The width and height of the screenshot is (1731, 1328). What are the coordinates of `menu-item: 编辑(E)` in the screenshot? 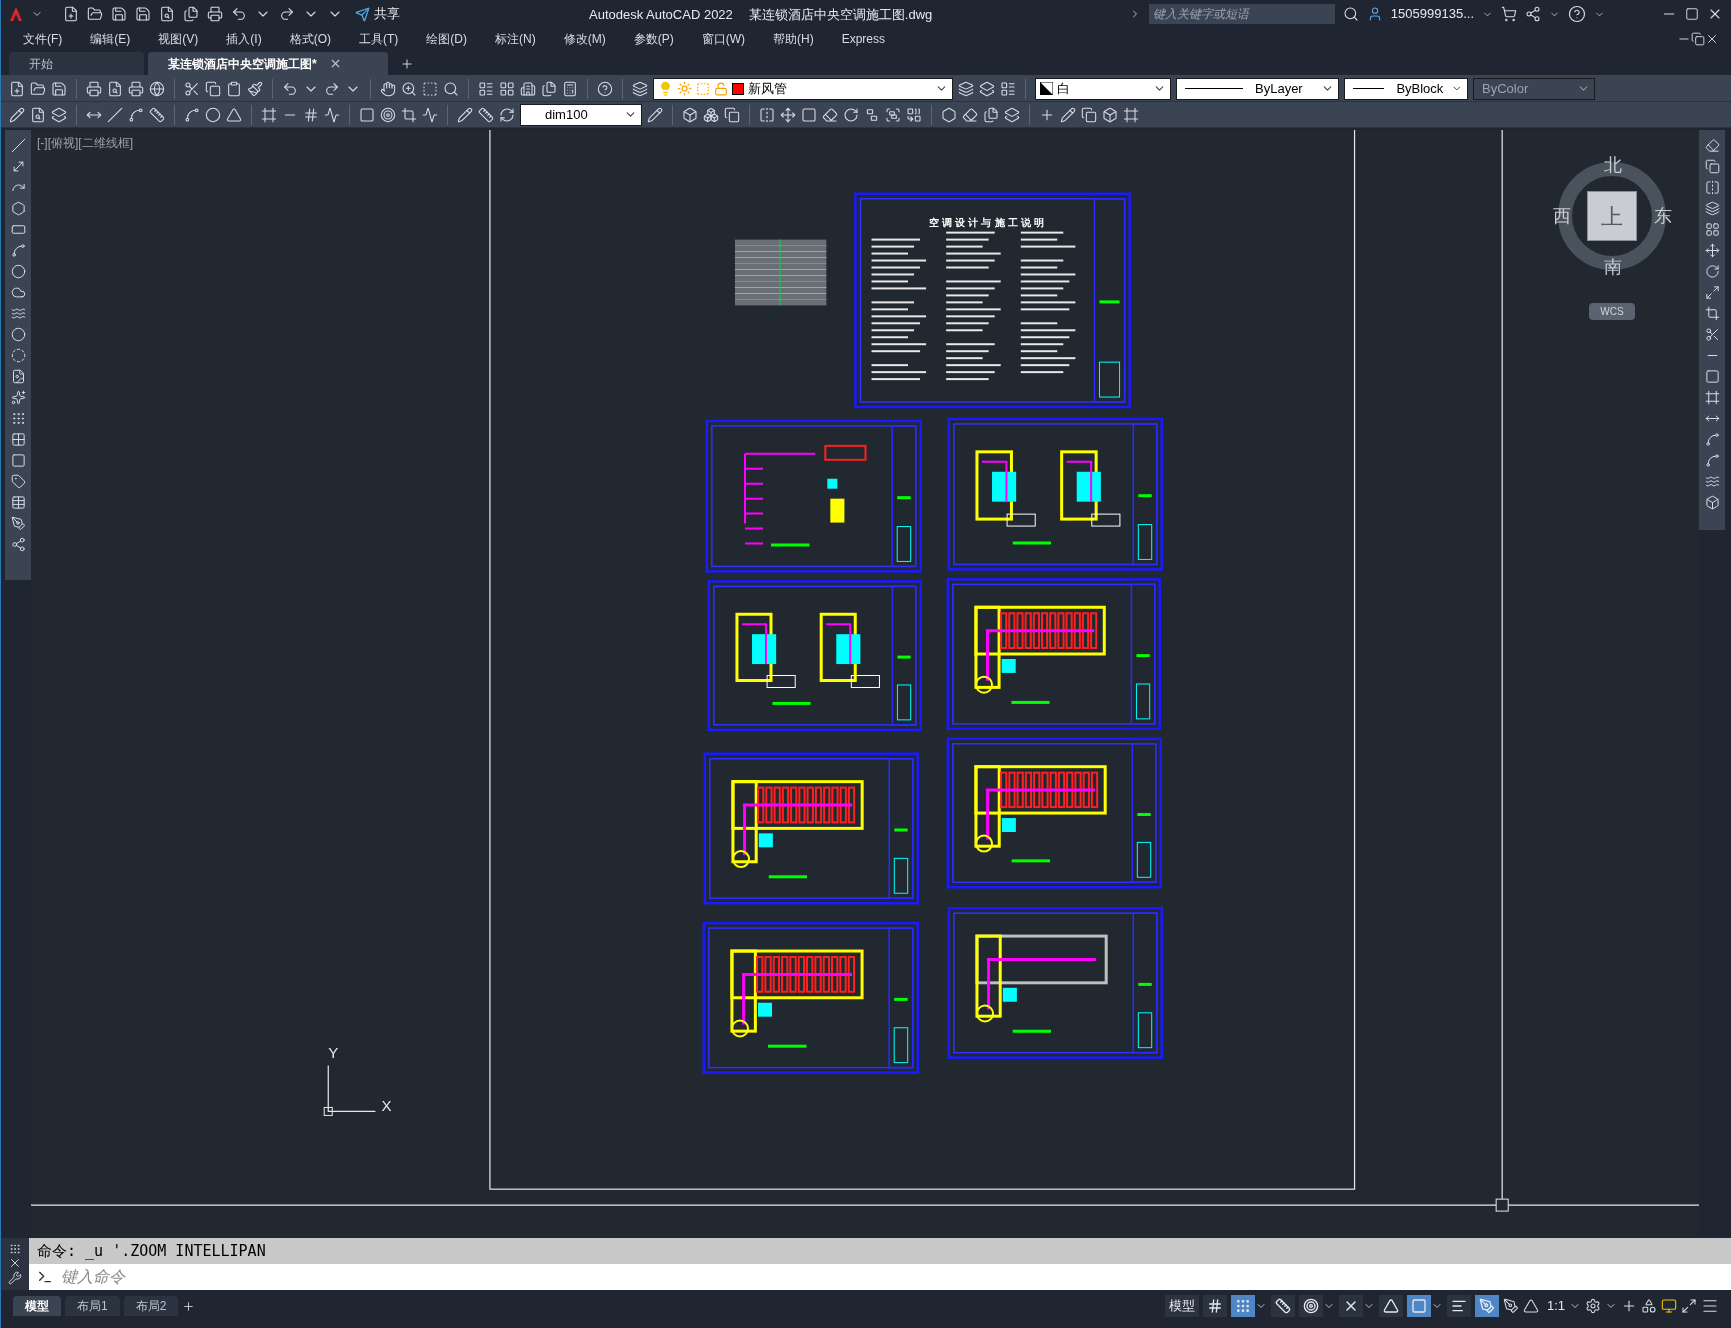 It's located at (110, 39).